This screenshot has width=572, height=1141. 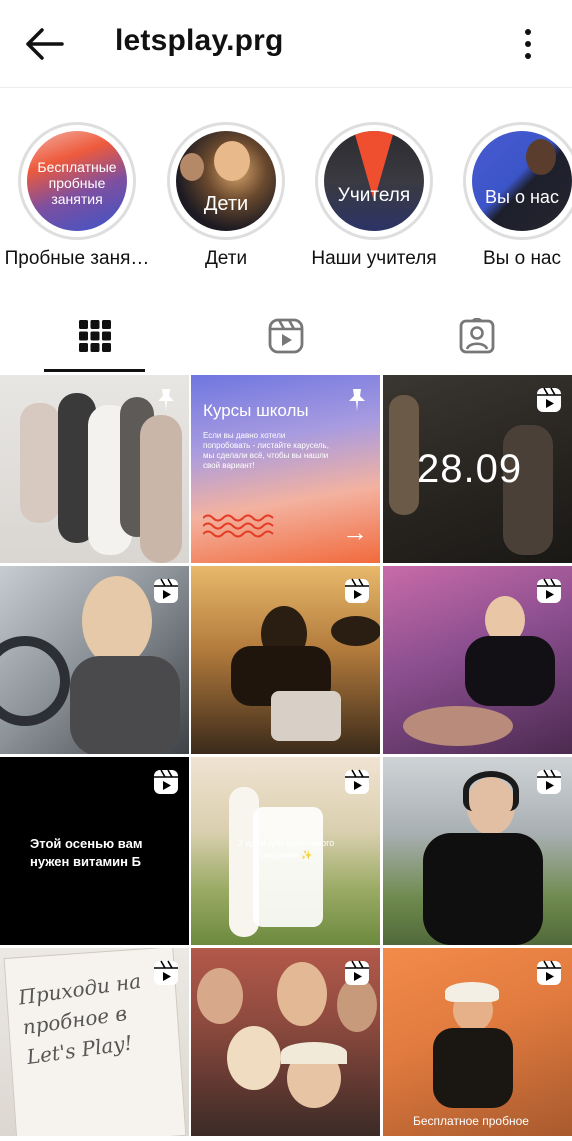 What do you see at coordinates (522, 181) in the screenshot?
I see `highlight-cover: Вы о нас` at bounding box center [522, 181].